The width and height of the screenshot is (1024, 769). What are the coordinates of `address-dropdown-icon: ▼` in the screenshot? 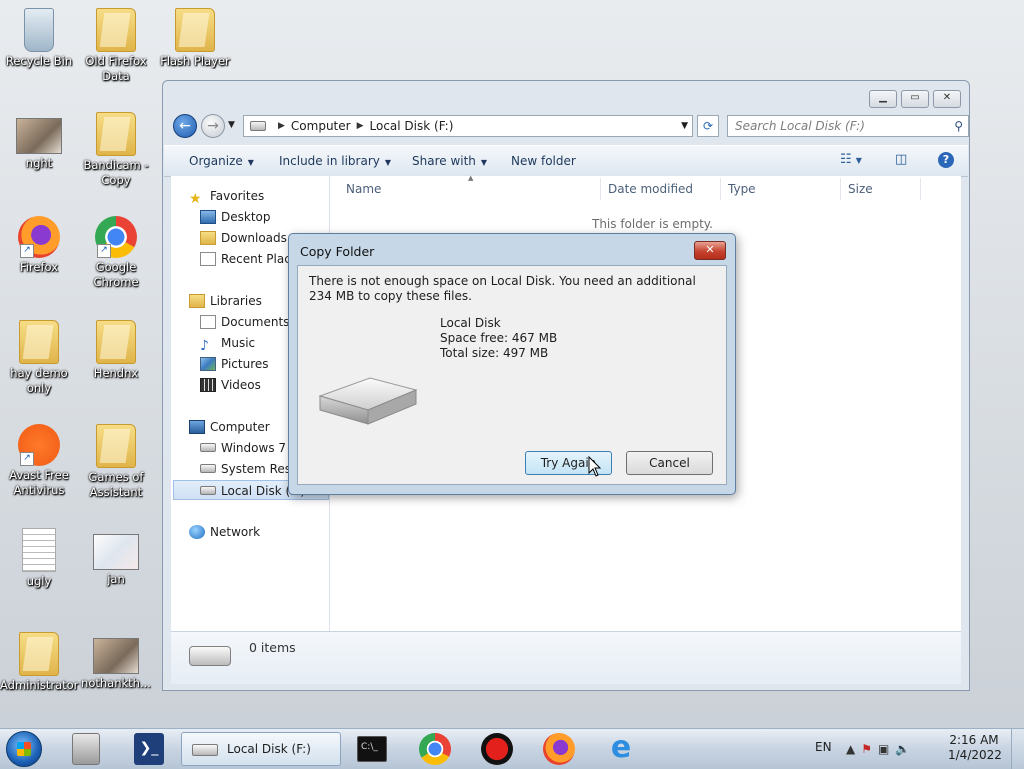 It's located at (684, 126).